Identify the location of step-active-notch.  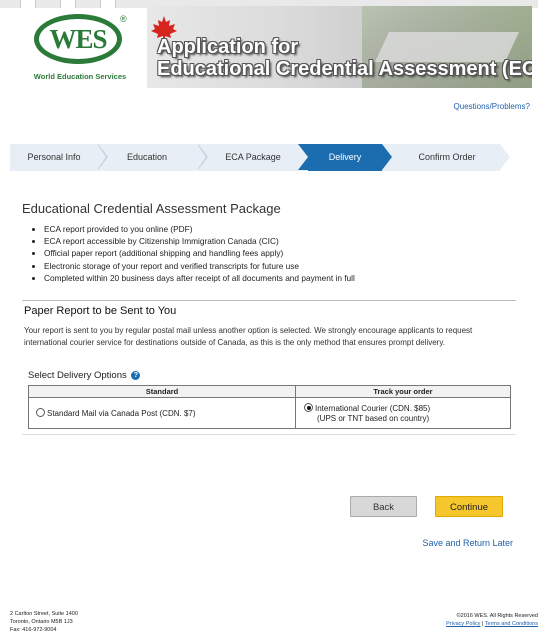
(303, 157).